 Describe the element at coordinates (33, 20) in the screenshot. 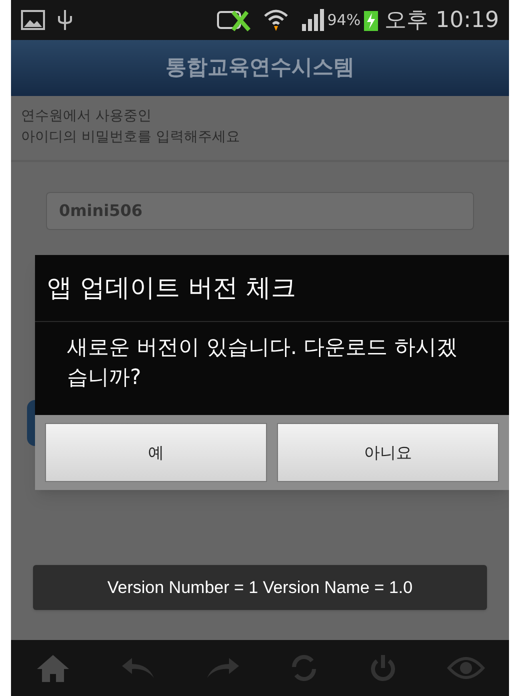

I see `picture-icon` at that location.